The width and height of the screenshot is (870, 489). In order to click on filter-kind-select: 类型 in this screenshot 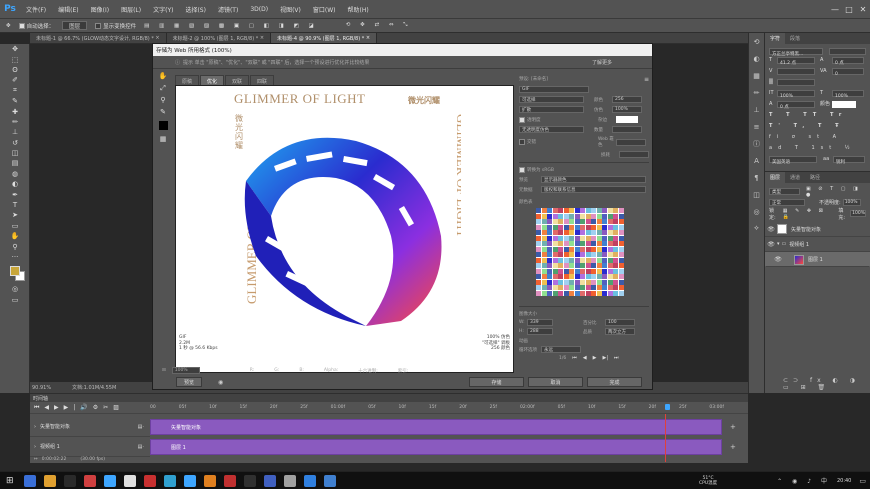, I will do `click(784, 191)`.